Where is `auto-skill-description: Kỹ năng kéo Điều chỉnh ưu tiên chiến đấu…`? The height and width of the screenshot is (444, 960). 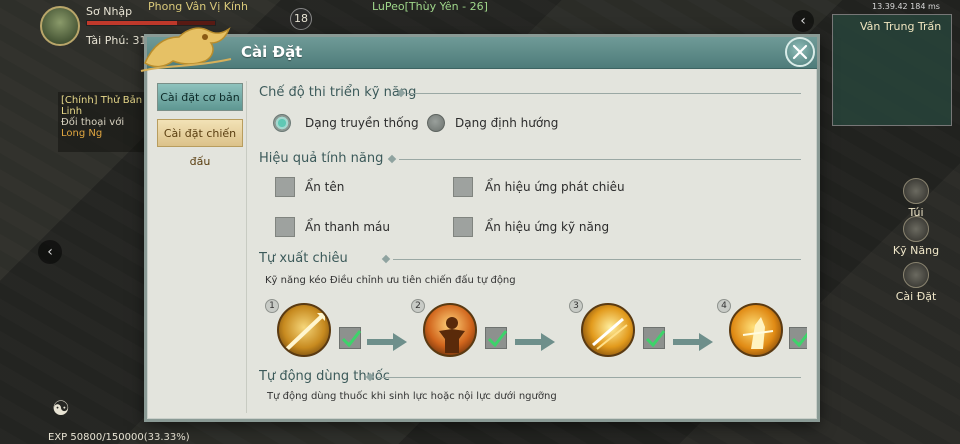 auto-skill-description: Kỹ năng kéo Điều chỉnh ưu tiên chiến đấu… is located at coordinates (390, 280).